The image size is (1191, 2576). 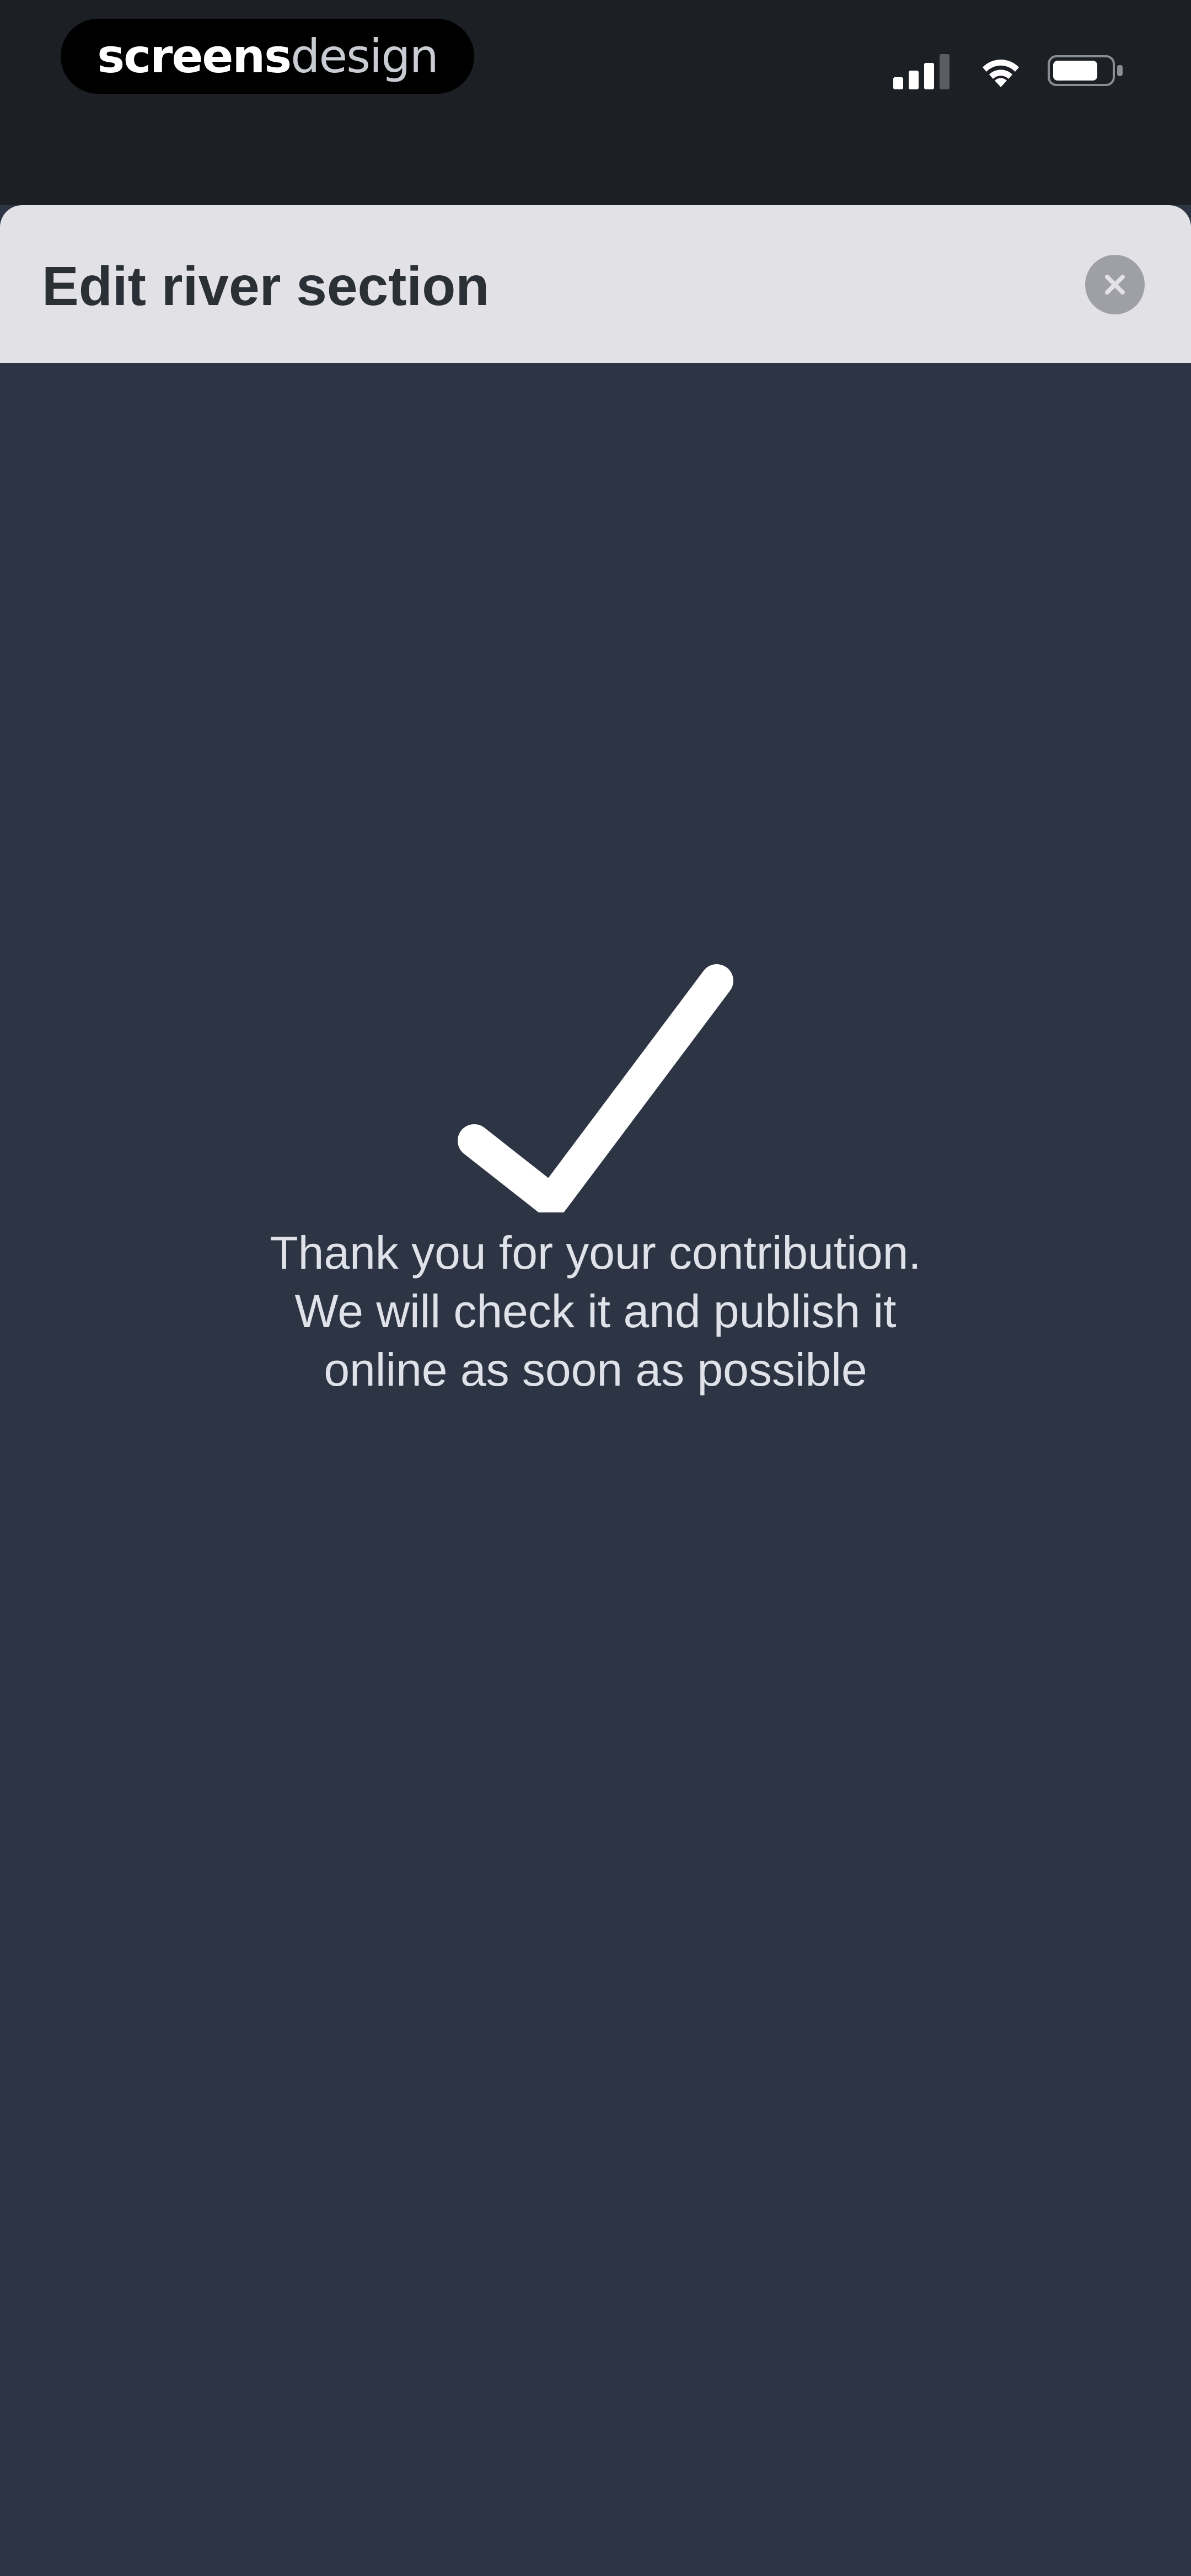 I want to click on close-button, so click(x=1115, y=284).